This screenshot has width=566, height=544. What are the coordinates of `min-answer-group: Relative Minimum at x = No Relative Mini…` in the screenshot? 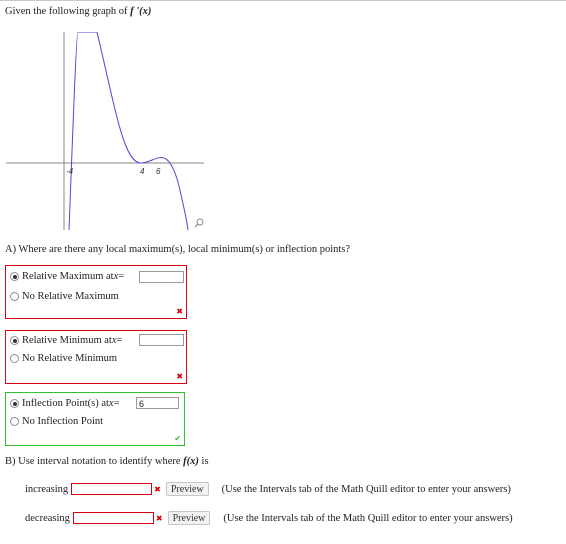 It's located at (96, 357).